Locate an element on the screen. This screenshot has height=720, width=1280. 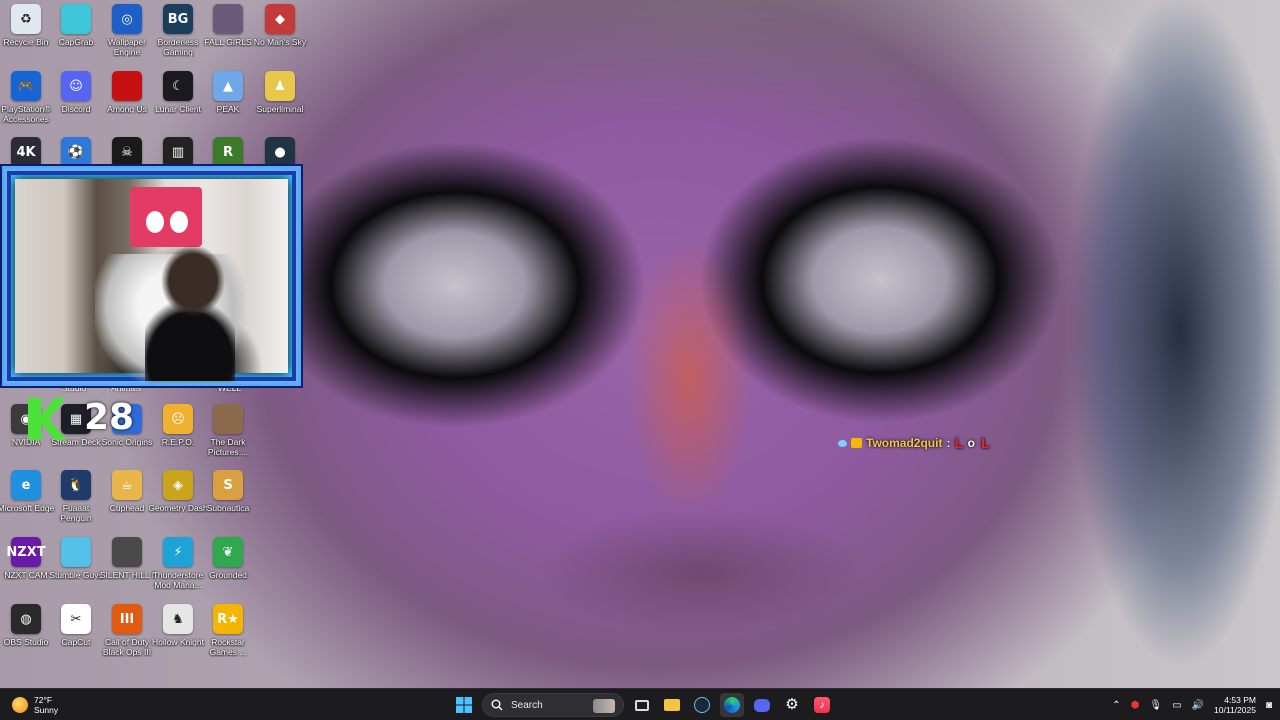
silent-hill-icon is located at coordinates (127, 552).